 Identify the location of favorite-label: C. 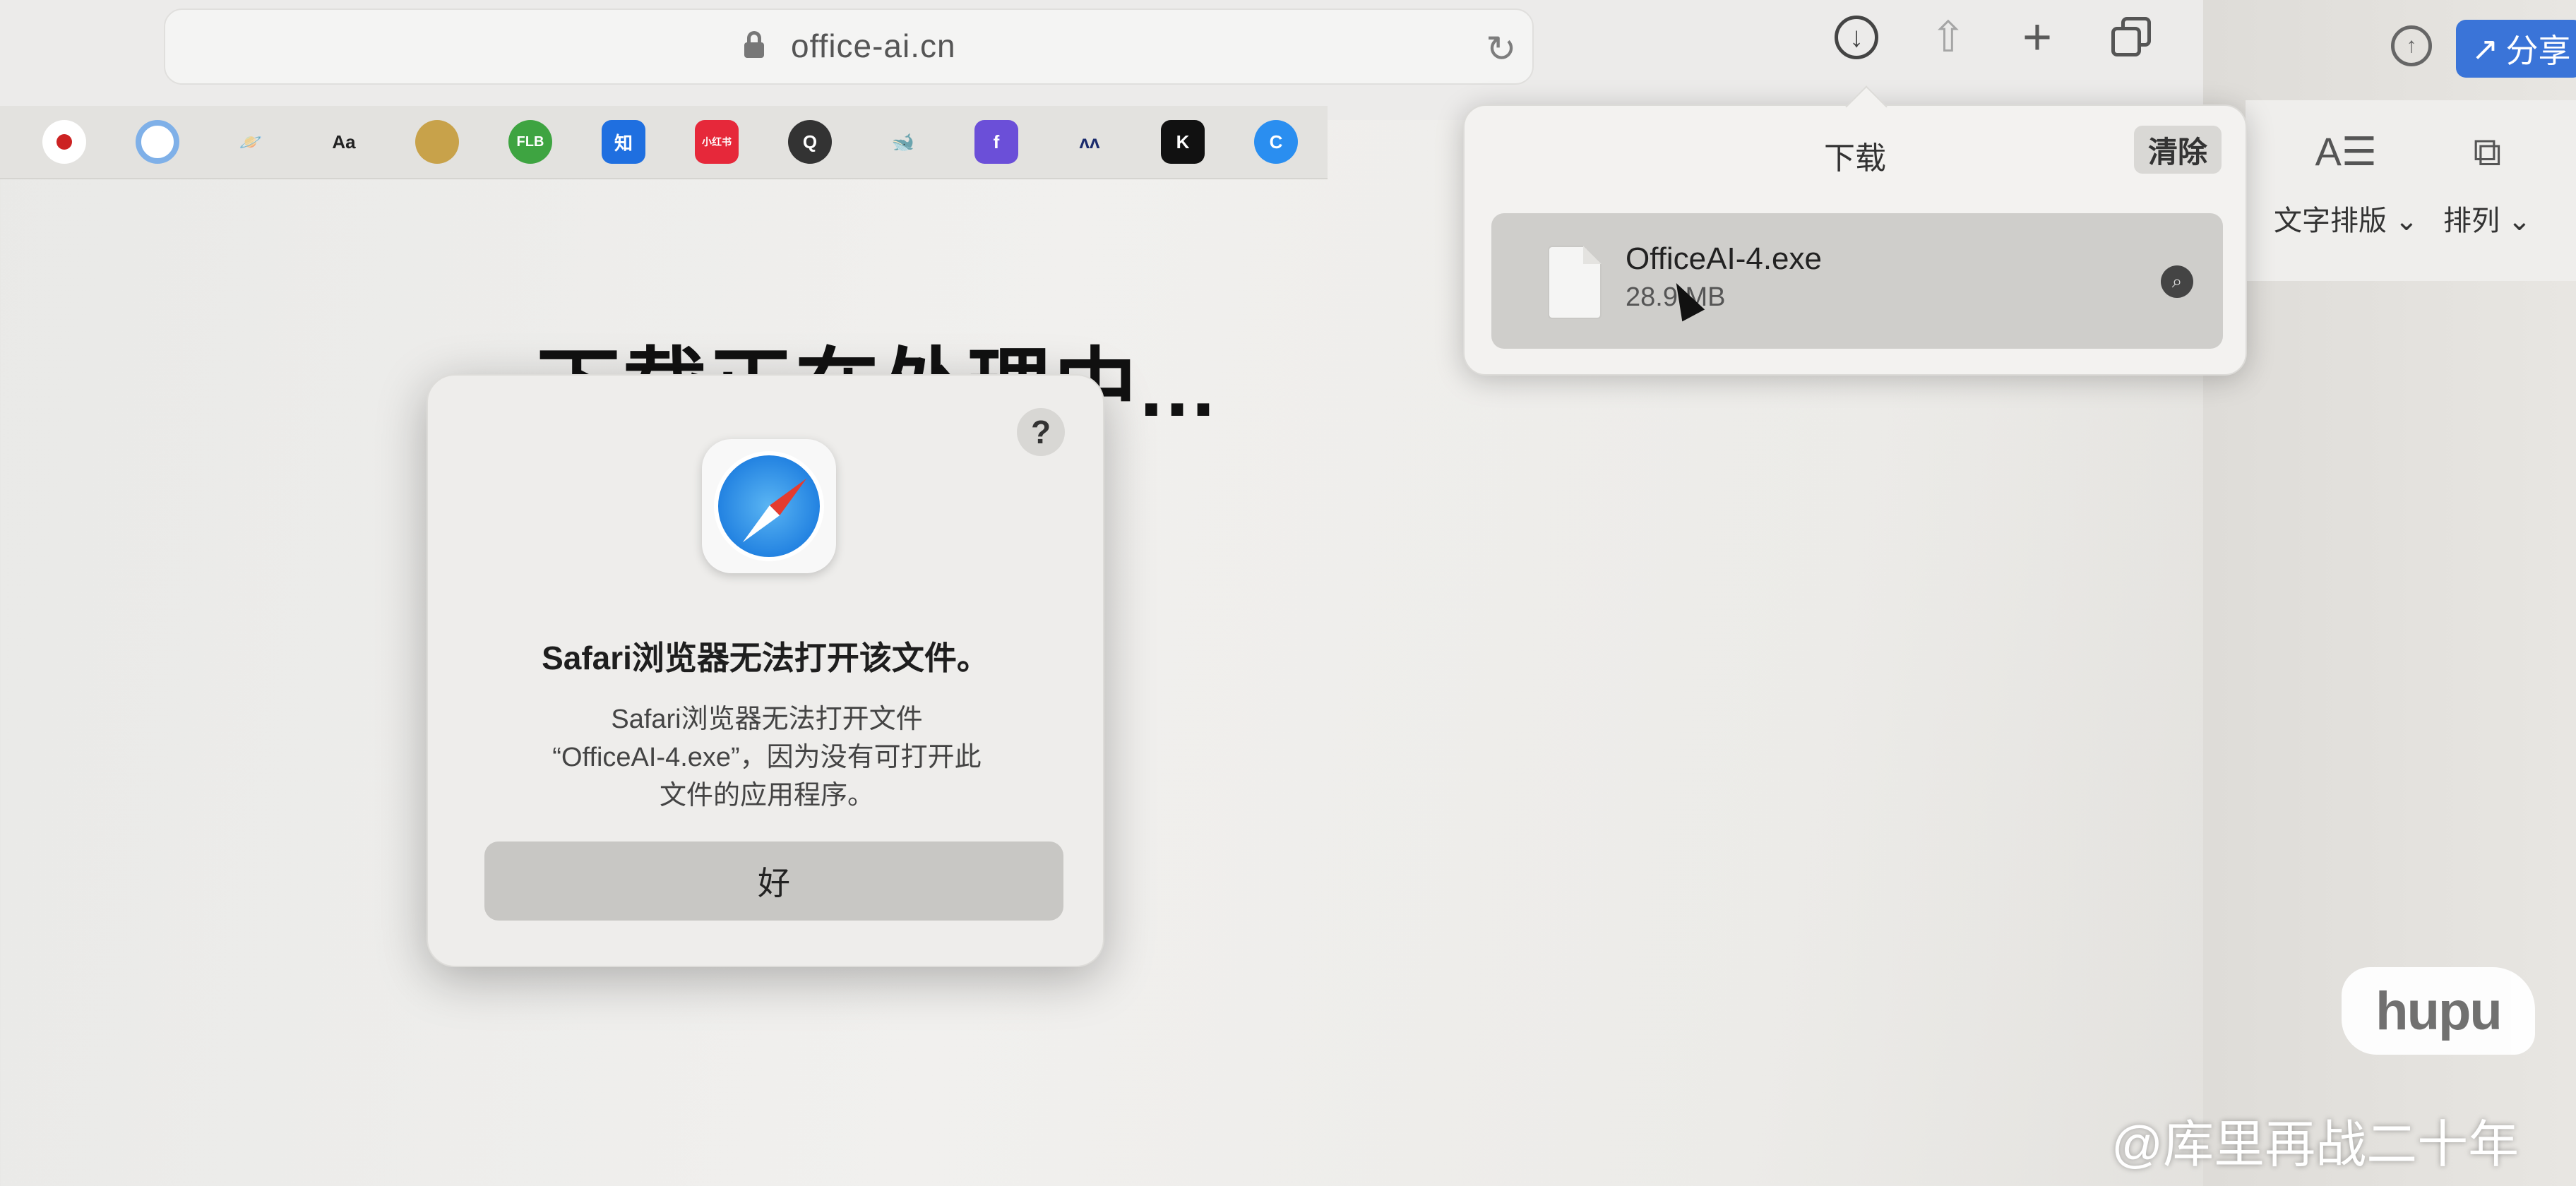
(1276, 141).